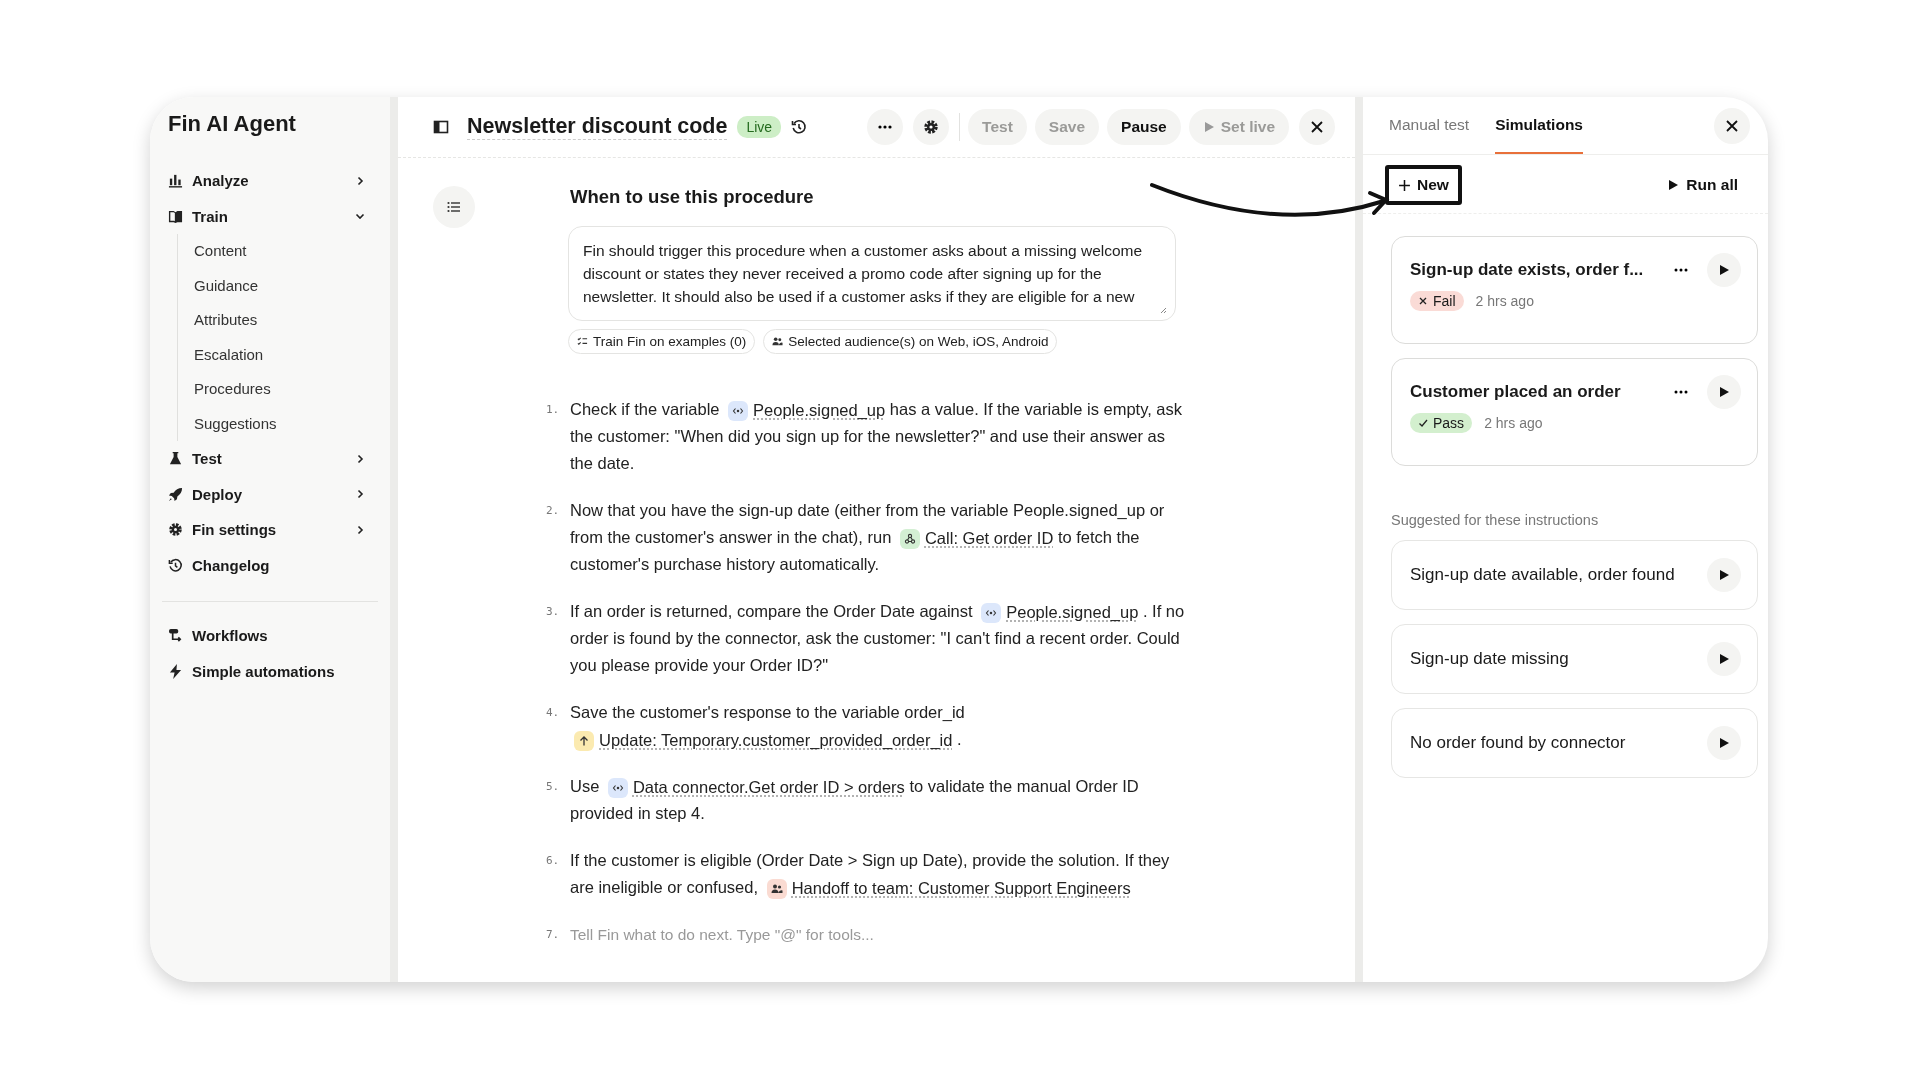 The height and width of the screenshot is (1080, 1920). Describe the element at coordinates (270, 671) in the screenshot. I see `nav-item: Simple automations` at that location.